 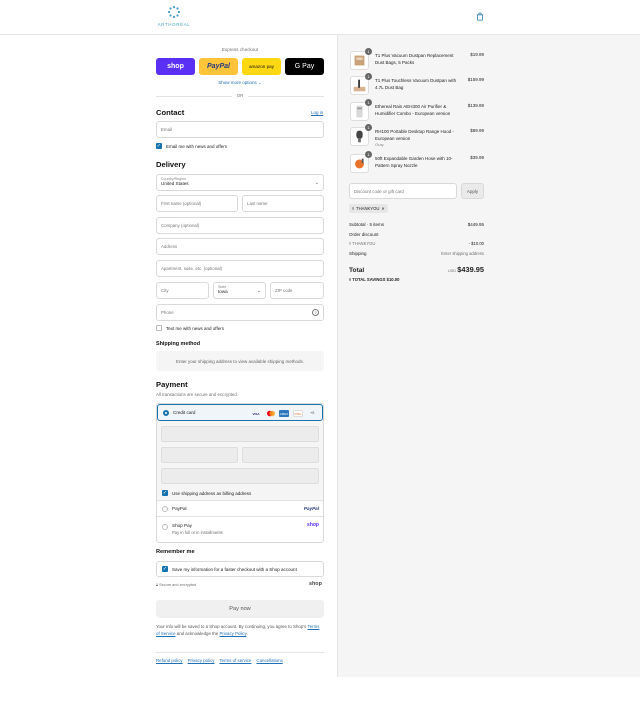 I want to click on shipping-row: Shipping Enter shipping address, so click(x=416, y=253).